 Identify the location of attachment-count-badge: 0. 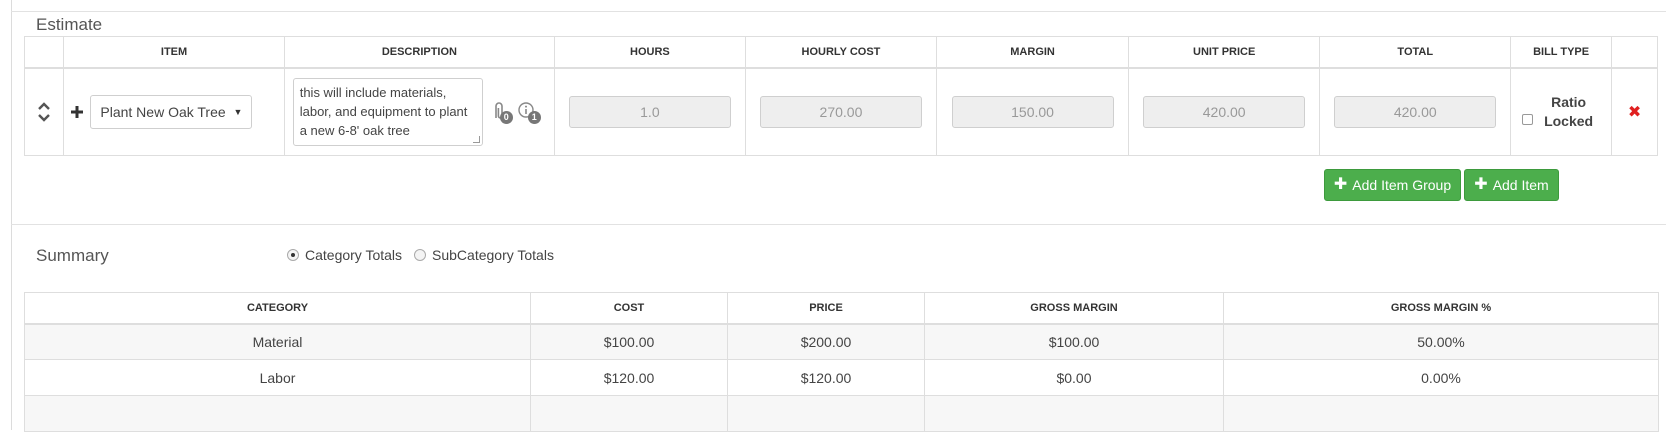
(506, 117).